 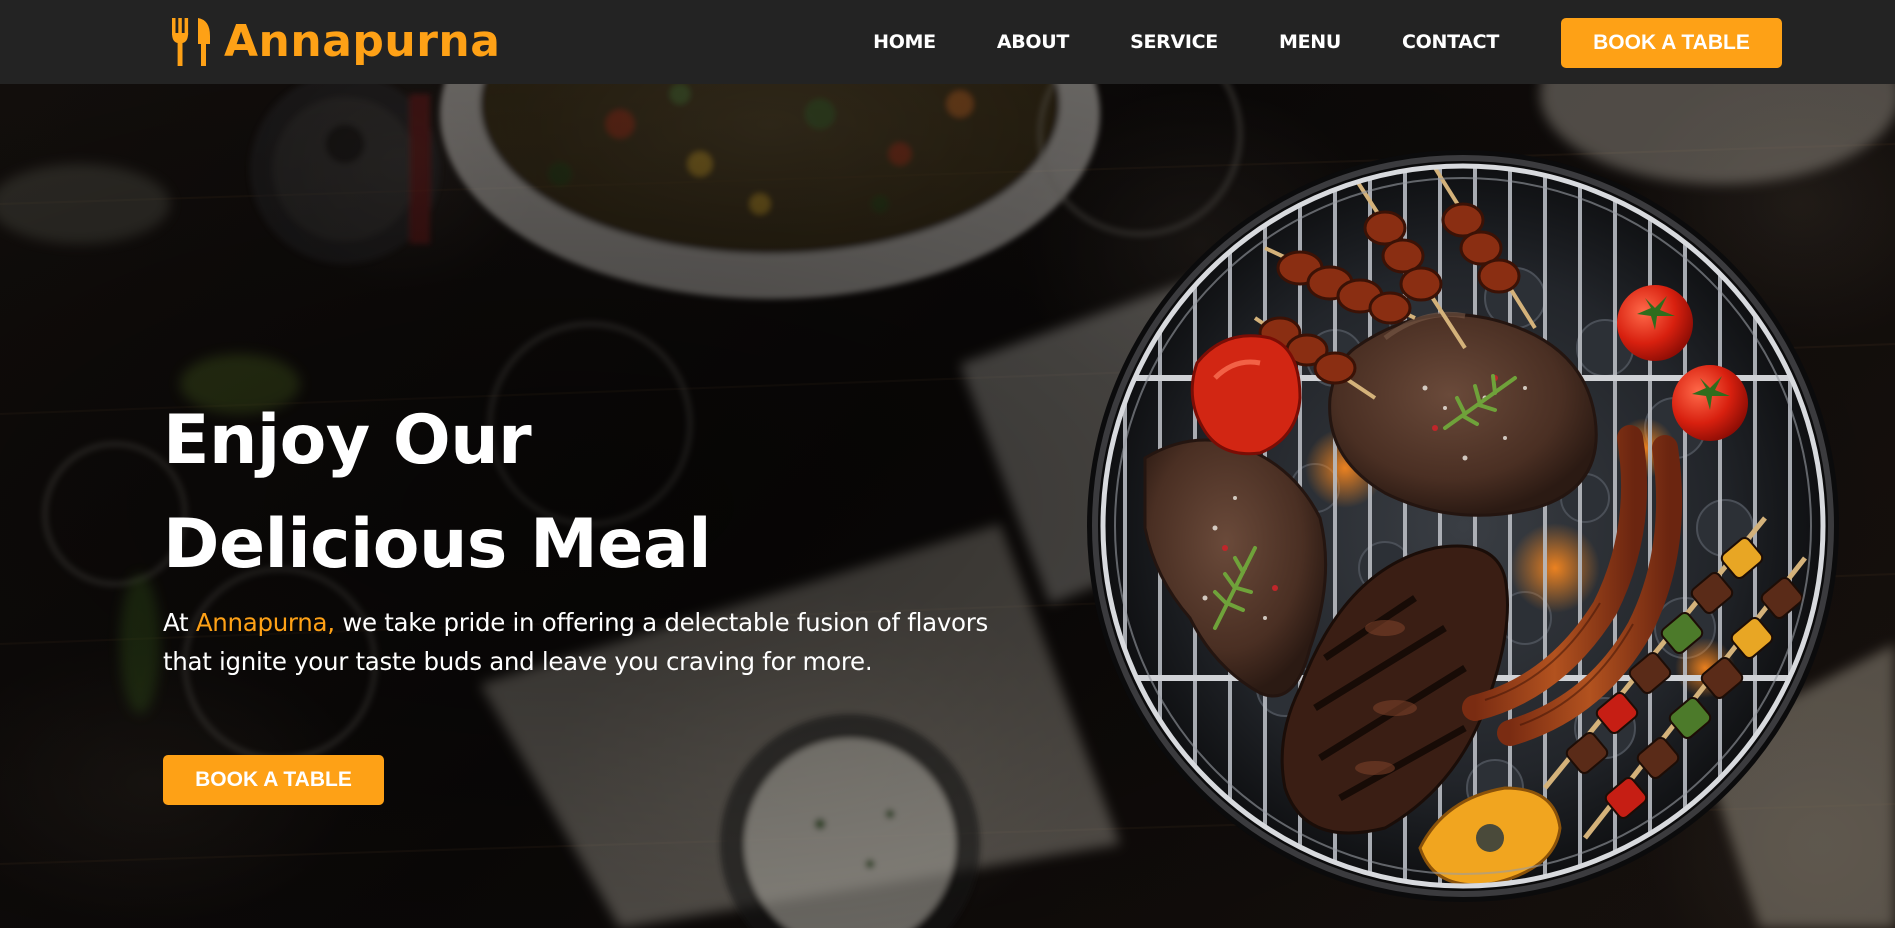 I want to click on hero-title-line1: Enjoy Our, so click(x=347, y=440).